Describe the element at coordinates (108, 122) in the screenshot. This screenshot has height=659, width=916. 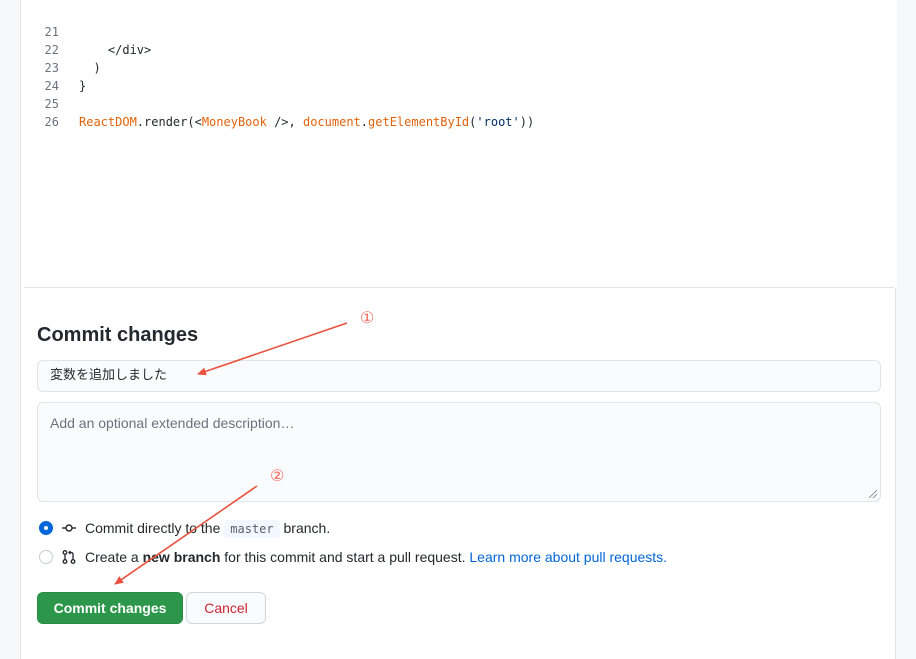
I see `code-token: ReactDOM` at that location.